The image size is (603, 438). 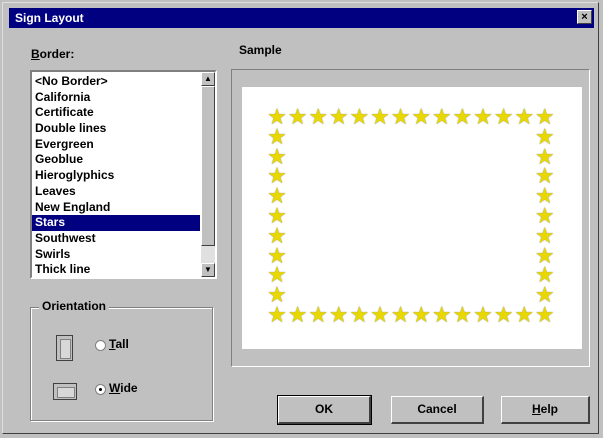 I want to click on tall-page-icon, so click(x=64, y=348).